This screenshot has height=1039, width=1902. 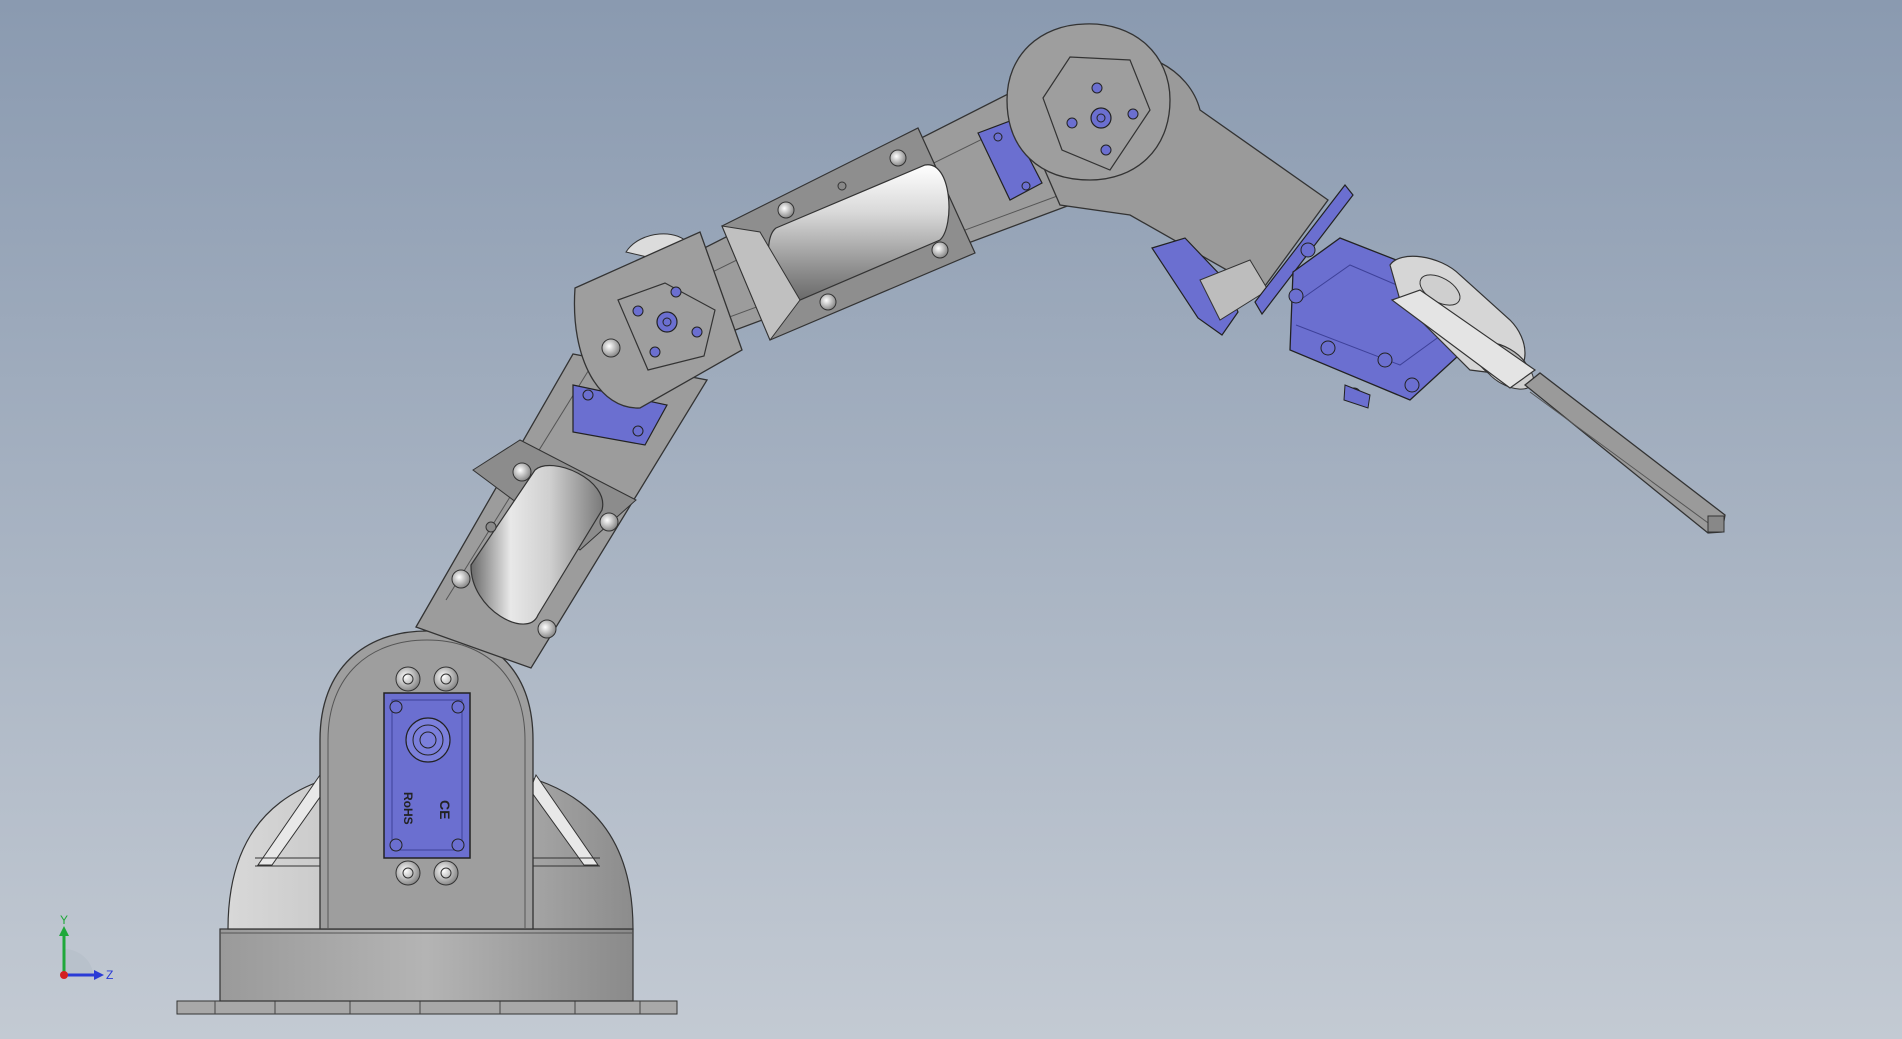 I want to click on view-orientation-triad: Y Z, so click(x=83, y=949).